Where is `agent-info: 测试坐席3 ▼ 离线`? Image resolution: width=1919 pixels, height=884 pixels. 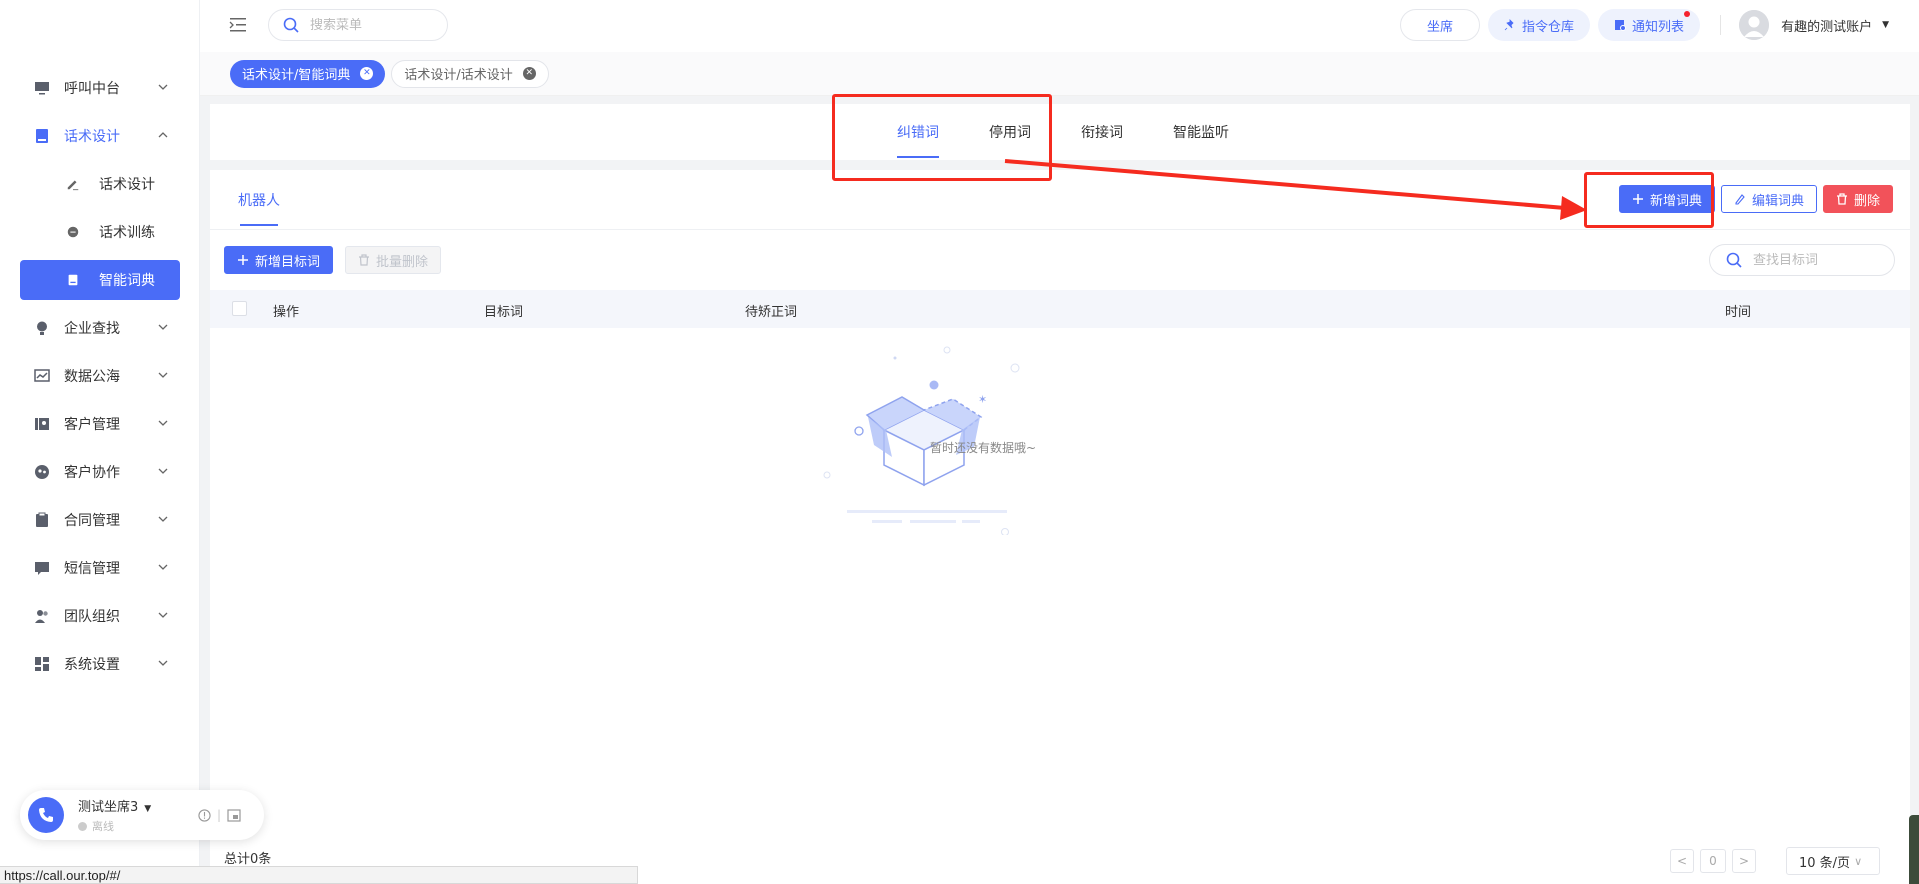 agent-info: 测试坐席3 ▼ 离线 is located at coordinates (138, 815).